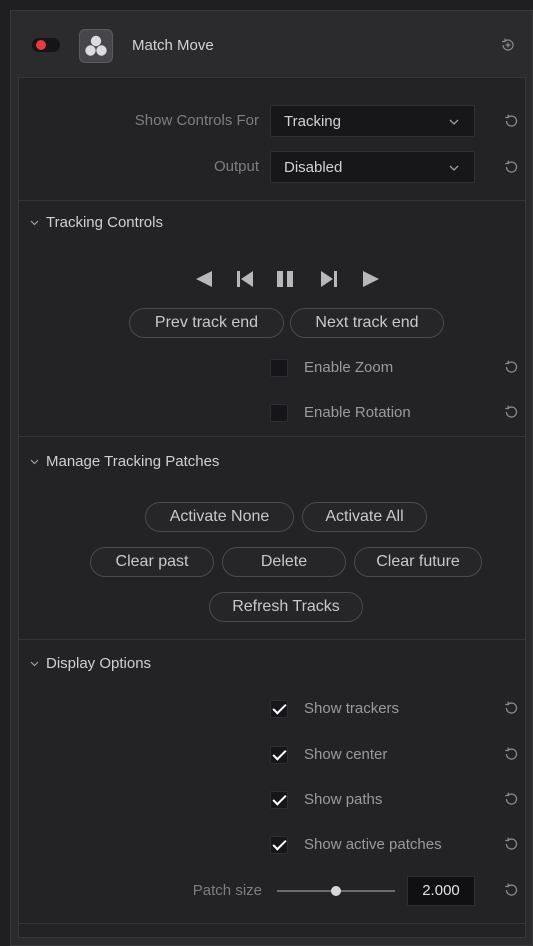 The width and height of the screenshot is (533, 946). What do you see at coordinates (364, 517) in the screenshot?
I see `activate-all-button: Activate All` at bounding box center [364, 517].